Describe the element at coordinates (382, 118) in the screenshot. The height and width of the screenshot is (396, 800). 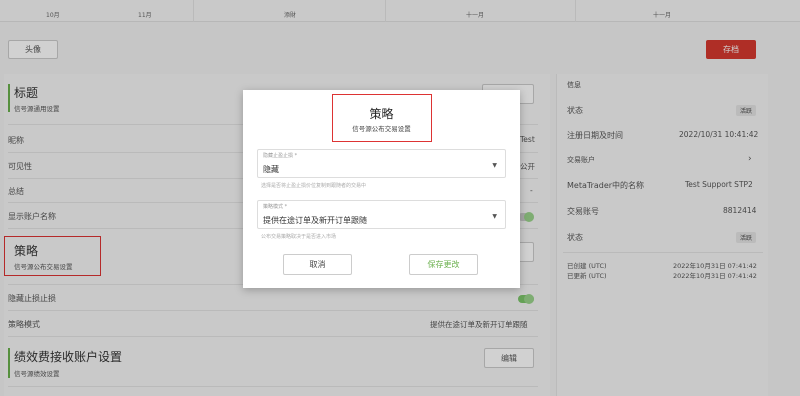
I see `annotation-highlight-box` at that location.